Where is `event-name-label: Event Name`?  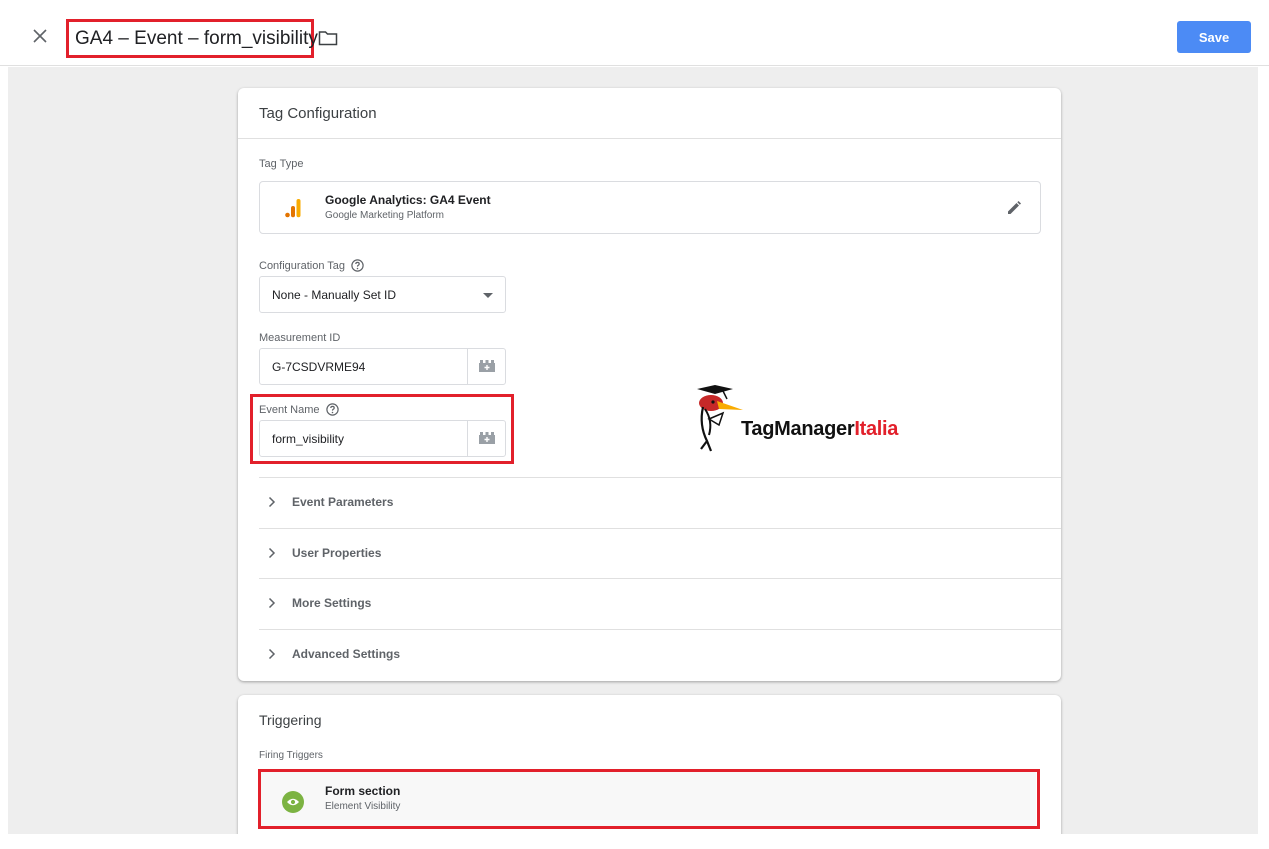 event-name-label: Event Name is located at coordinates (299, 409).